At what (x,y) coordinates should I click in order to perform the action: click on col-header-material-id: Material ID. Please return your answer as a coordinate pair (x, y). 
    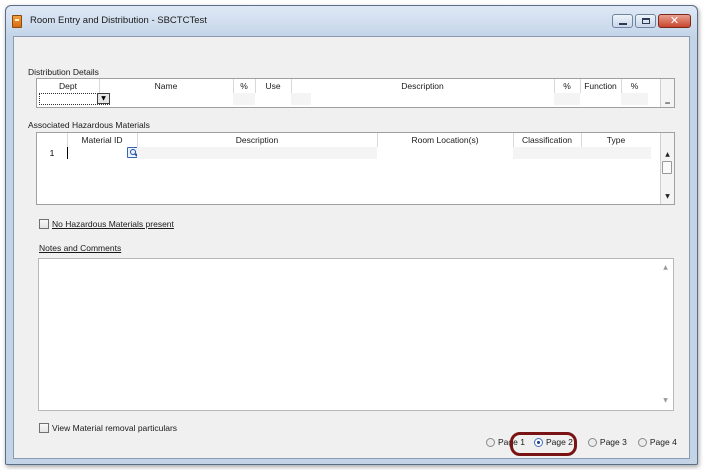
    Looking at the image, I should click on (102, 140).